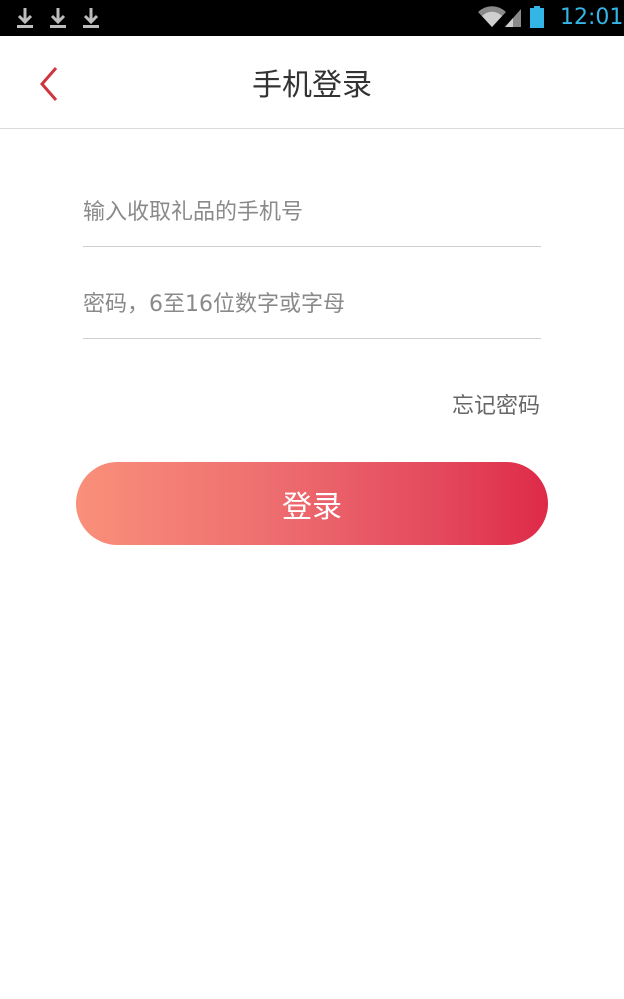 This screenshot has width=624, height=999. Describe the element at coordinates (312, 503) in the screenshot. I see `login-button: 登录` at that location.